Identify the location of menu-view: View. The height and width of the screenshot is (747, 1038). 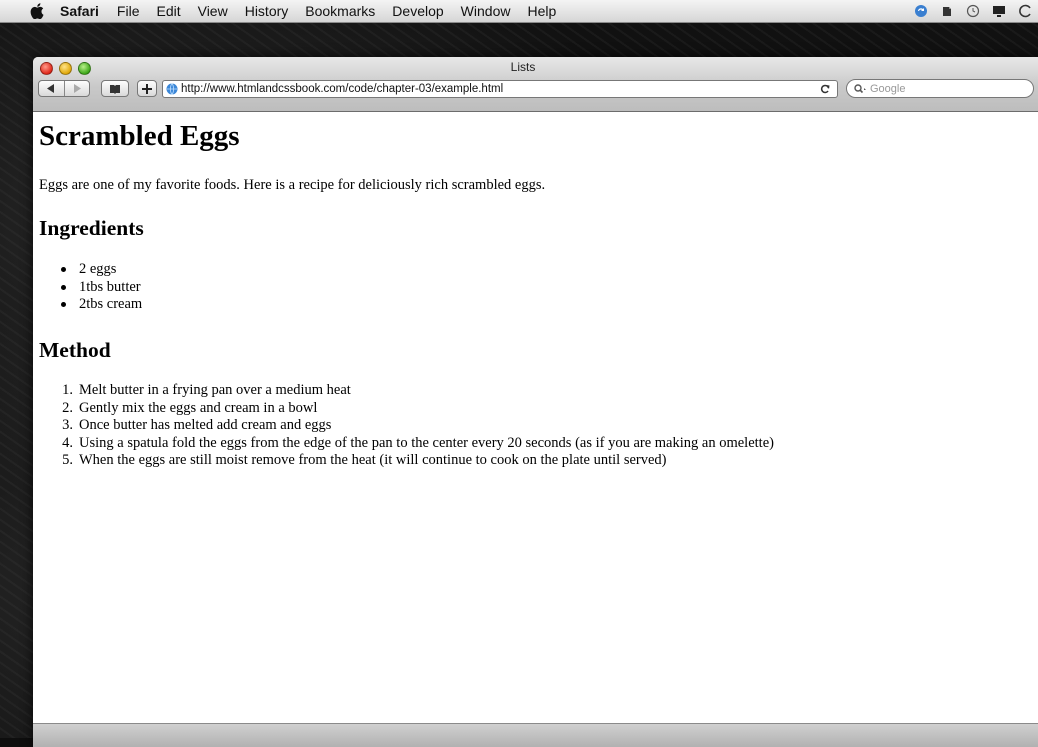
(213, 11).